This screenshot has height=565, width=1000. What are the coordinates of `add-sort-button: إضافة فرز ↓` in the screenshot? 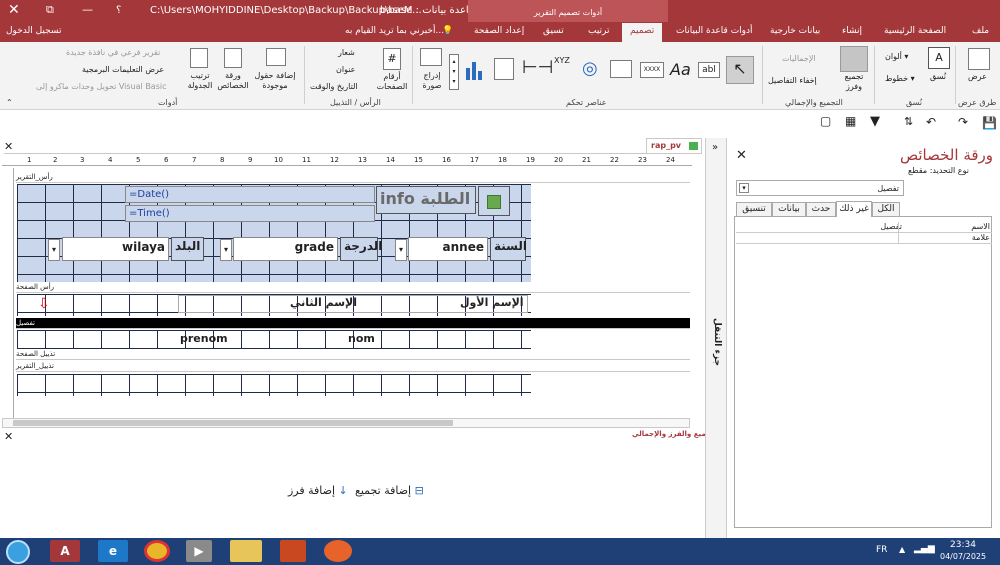 It's located at (318, 490).